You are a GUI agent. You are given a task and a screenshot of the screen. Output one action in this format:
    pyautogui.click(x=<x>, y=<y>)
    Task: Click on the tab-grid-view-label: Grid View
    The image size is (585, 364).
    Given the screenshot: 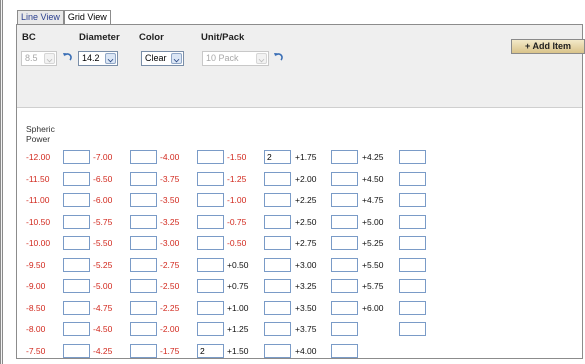 What is the action you would take?
    pyautogui.click(x=87, y=17)
    